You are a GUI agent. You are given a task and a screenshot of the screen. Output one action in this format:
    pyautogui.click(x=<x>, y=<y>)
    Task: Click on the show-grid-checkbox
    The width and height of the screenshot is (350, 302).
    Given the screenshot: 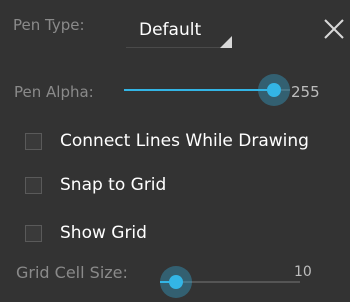 What is the action you would take?
    pyautogui.click(x=33, y=233)
    